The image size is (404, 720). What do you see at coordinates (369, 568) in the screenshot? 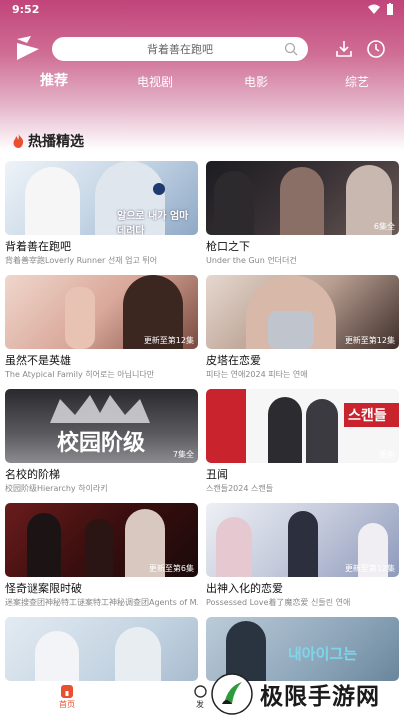
I see `episode-badge-7: 更新至第12集` at bounding box center [369, 568].